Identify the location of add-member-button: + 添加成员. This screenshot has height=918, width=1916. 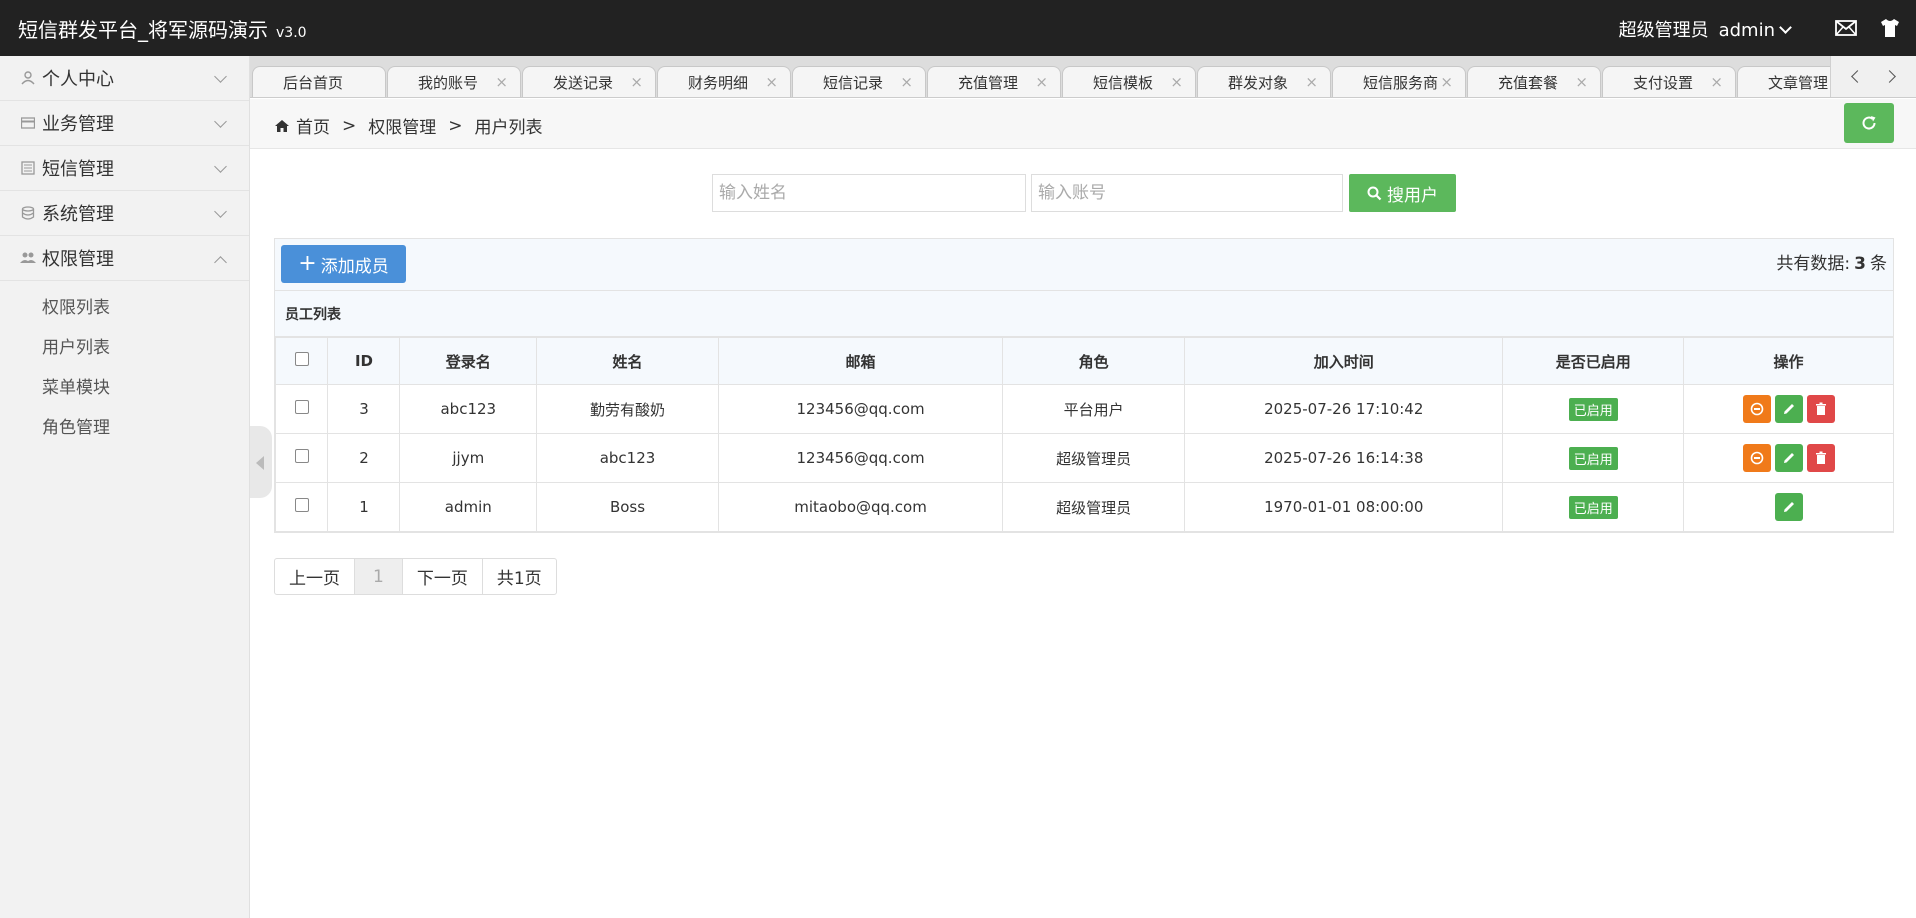
(343, 264).